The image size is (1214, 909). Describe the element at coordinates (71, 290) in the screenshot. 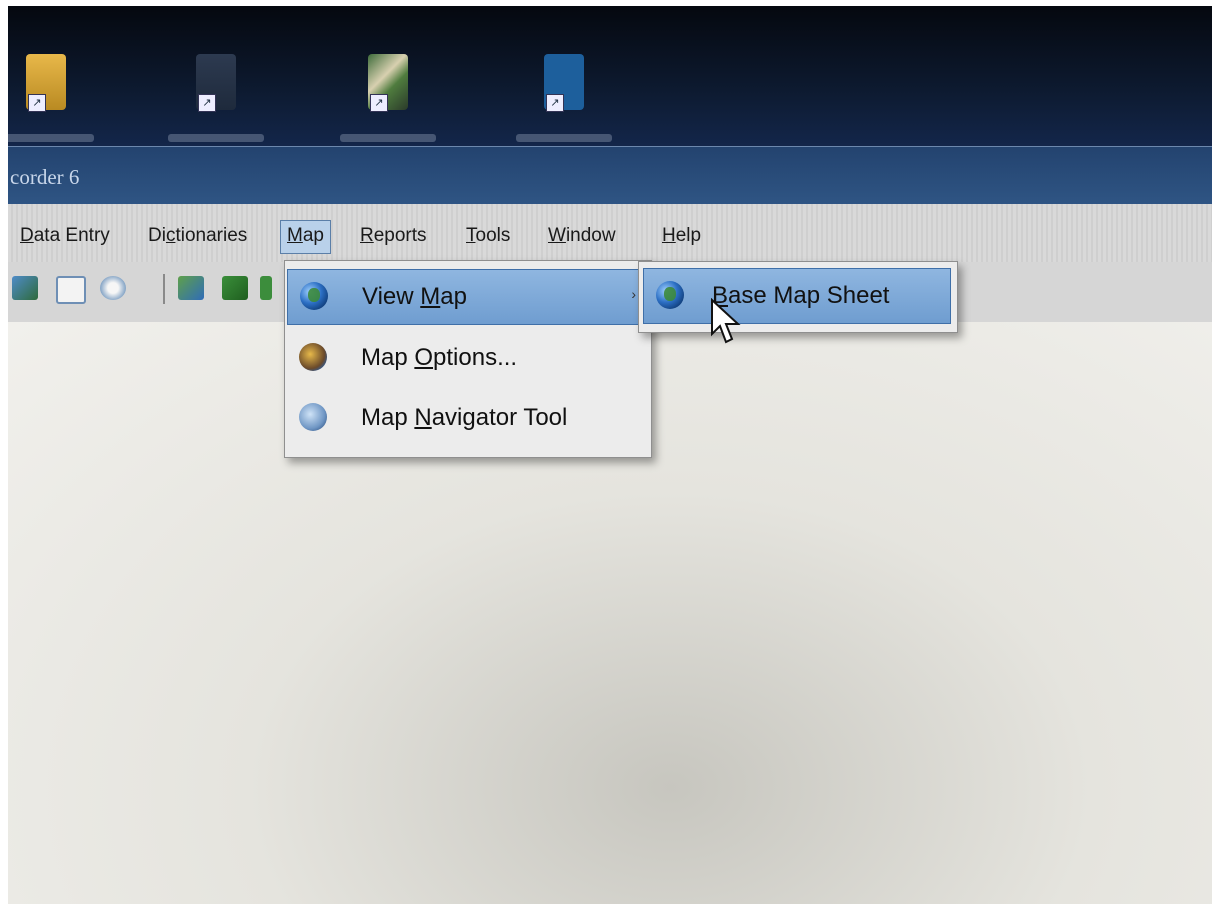

I see `toolbar-window-icon` at that location.